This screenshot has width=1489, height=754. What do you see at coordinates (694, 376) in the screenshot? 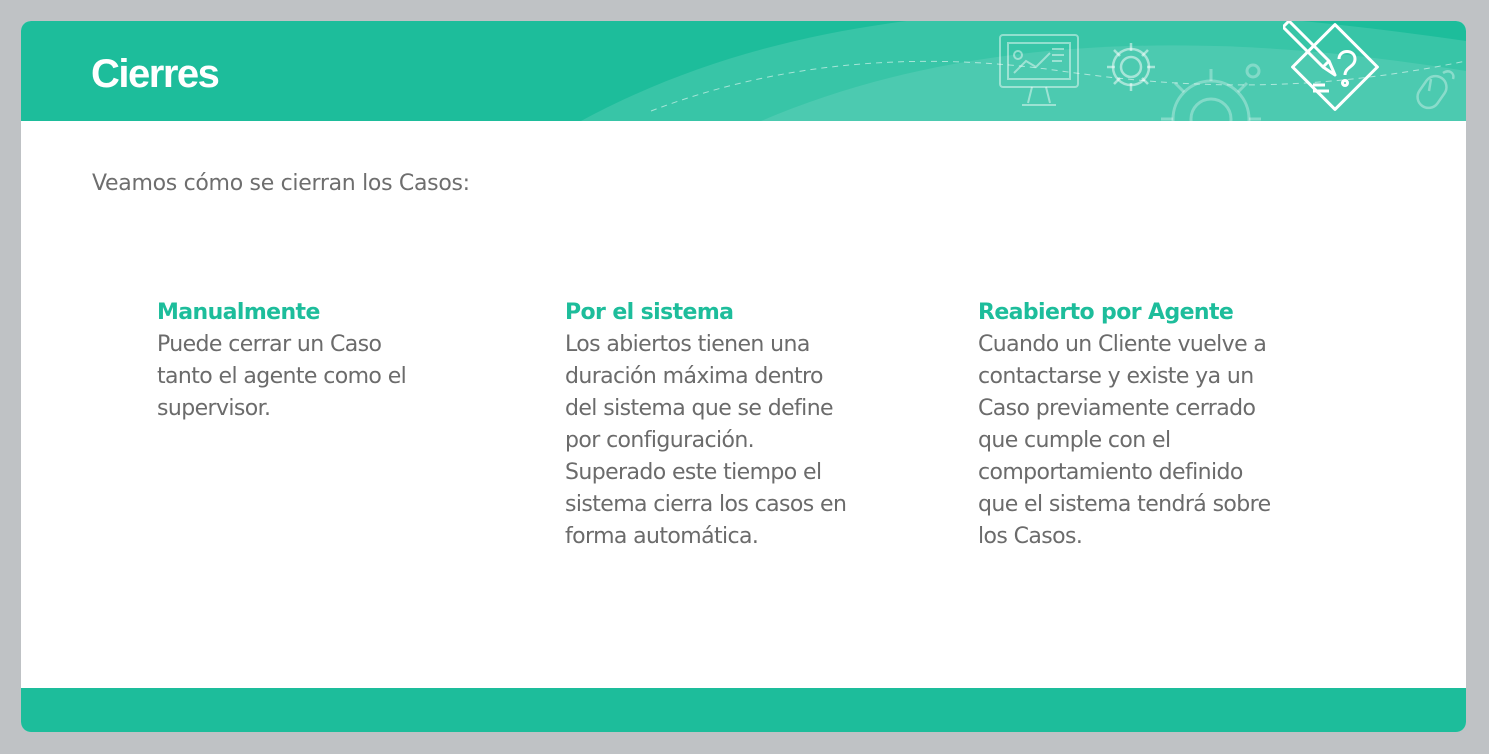
I see `column-line: duración máxima dentro` at bounding box center [694, 376].